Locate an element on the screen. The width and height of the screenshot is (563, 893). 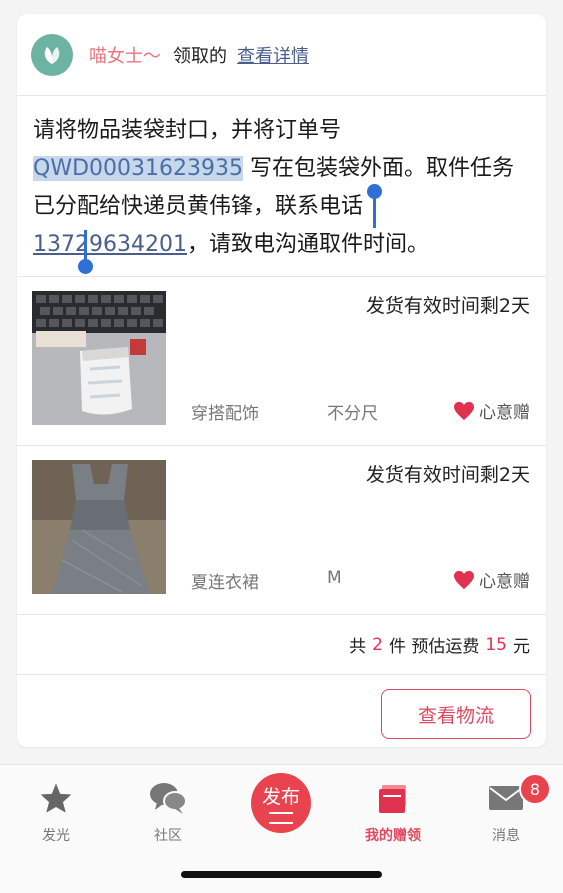
action-text: 领取的 is located at coordinates (200, 56).